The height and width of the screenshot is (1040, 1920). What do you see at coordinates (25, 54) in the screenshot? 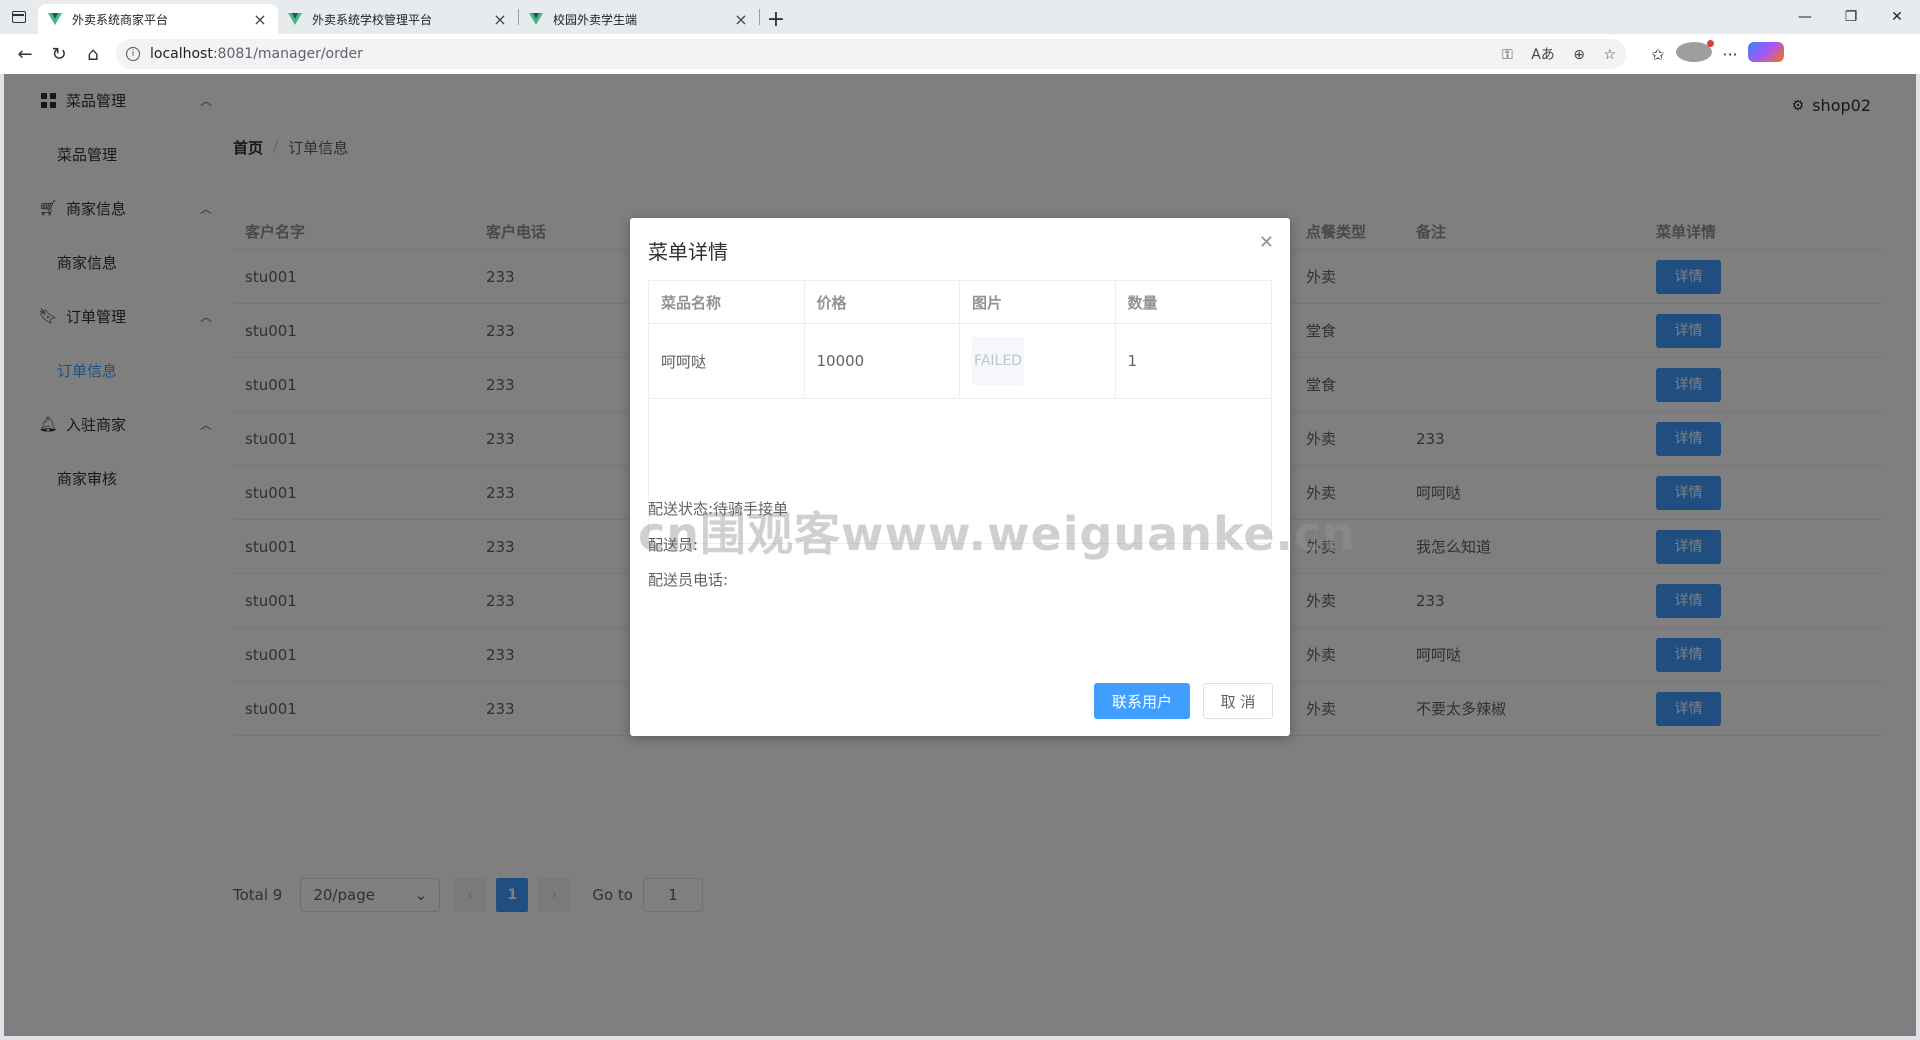
I see `back-icon: ←` at bounding box center [25, 54].